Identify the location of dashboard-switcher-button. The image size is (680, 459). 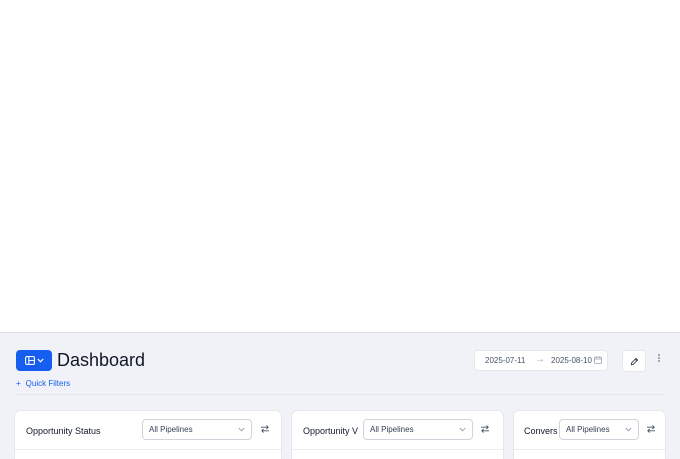
(34, 360).